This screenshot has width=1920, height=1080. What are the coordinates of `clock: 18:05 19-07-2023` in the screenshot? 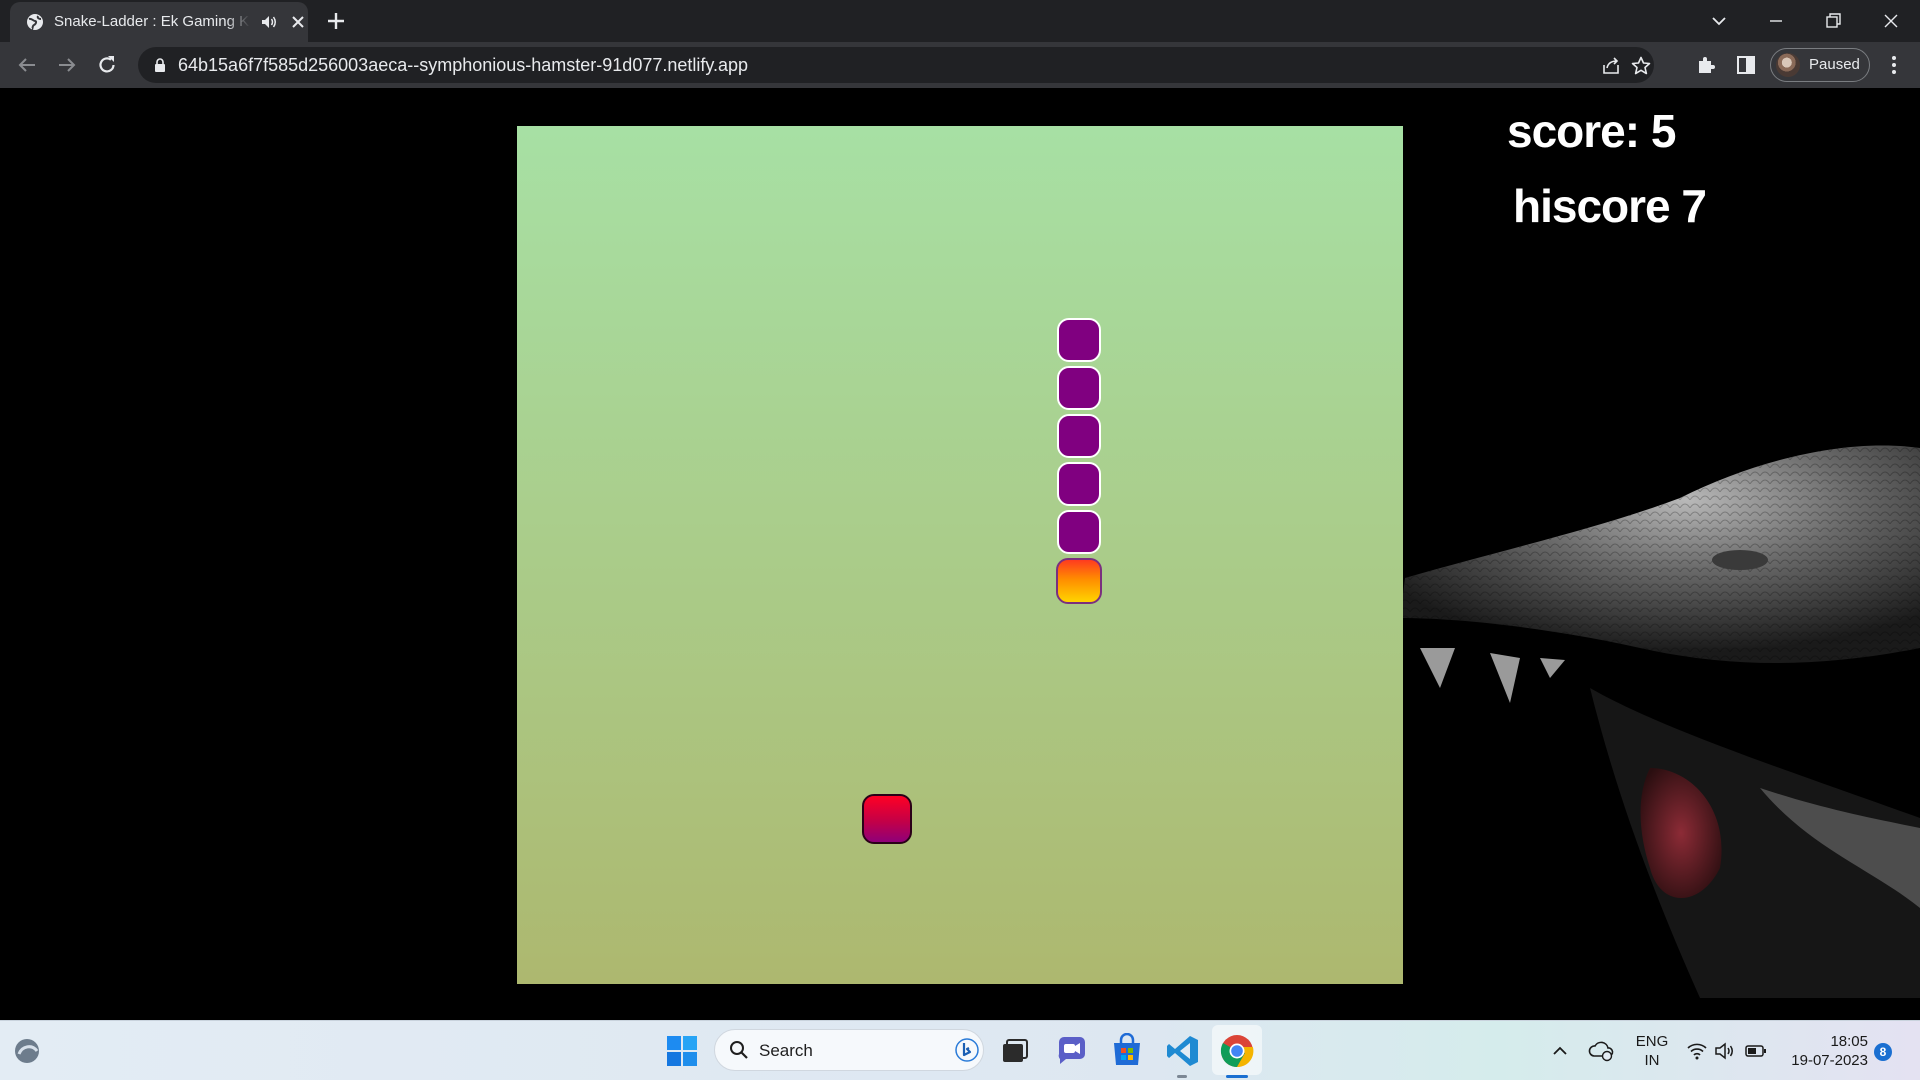 It's located at (1825, 1051).